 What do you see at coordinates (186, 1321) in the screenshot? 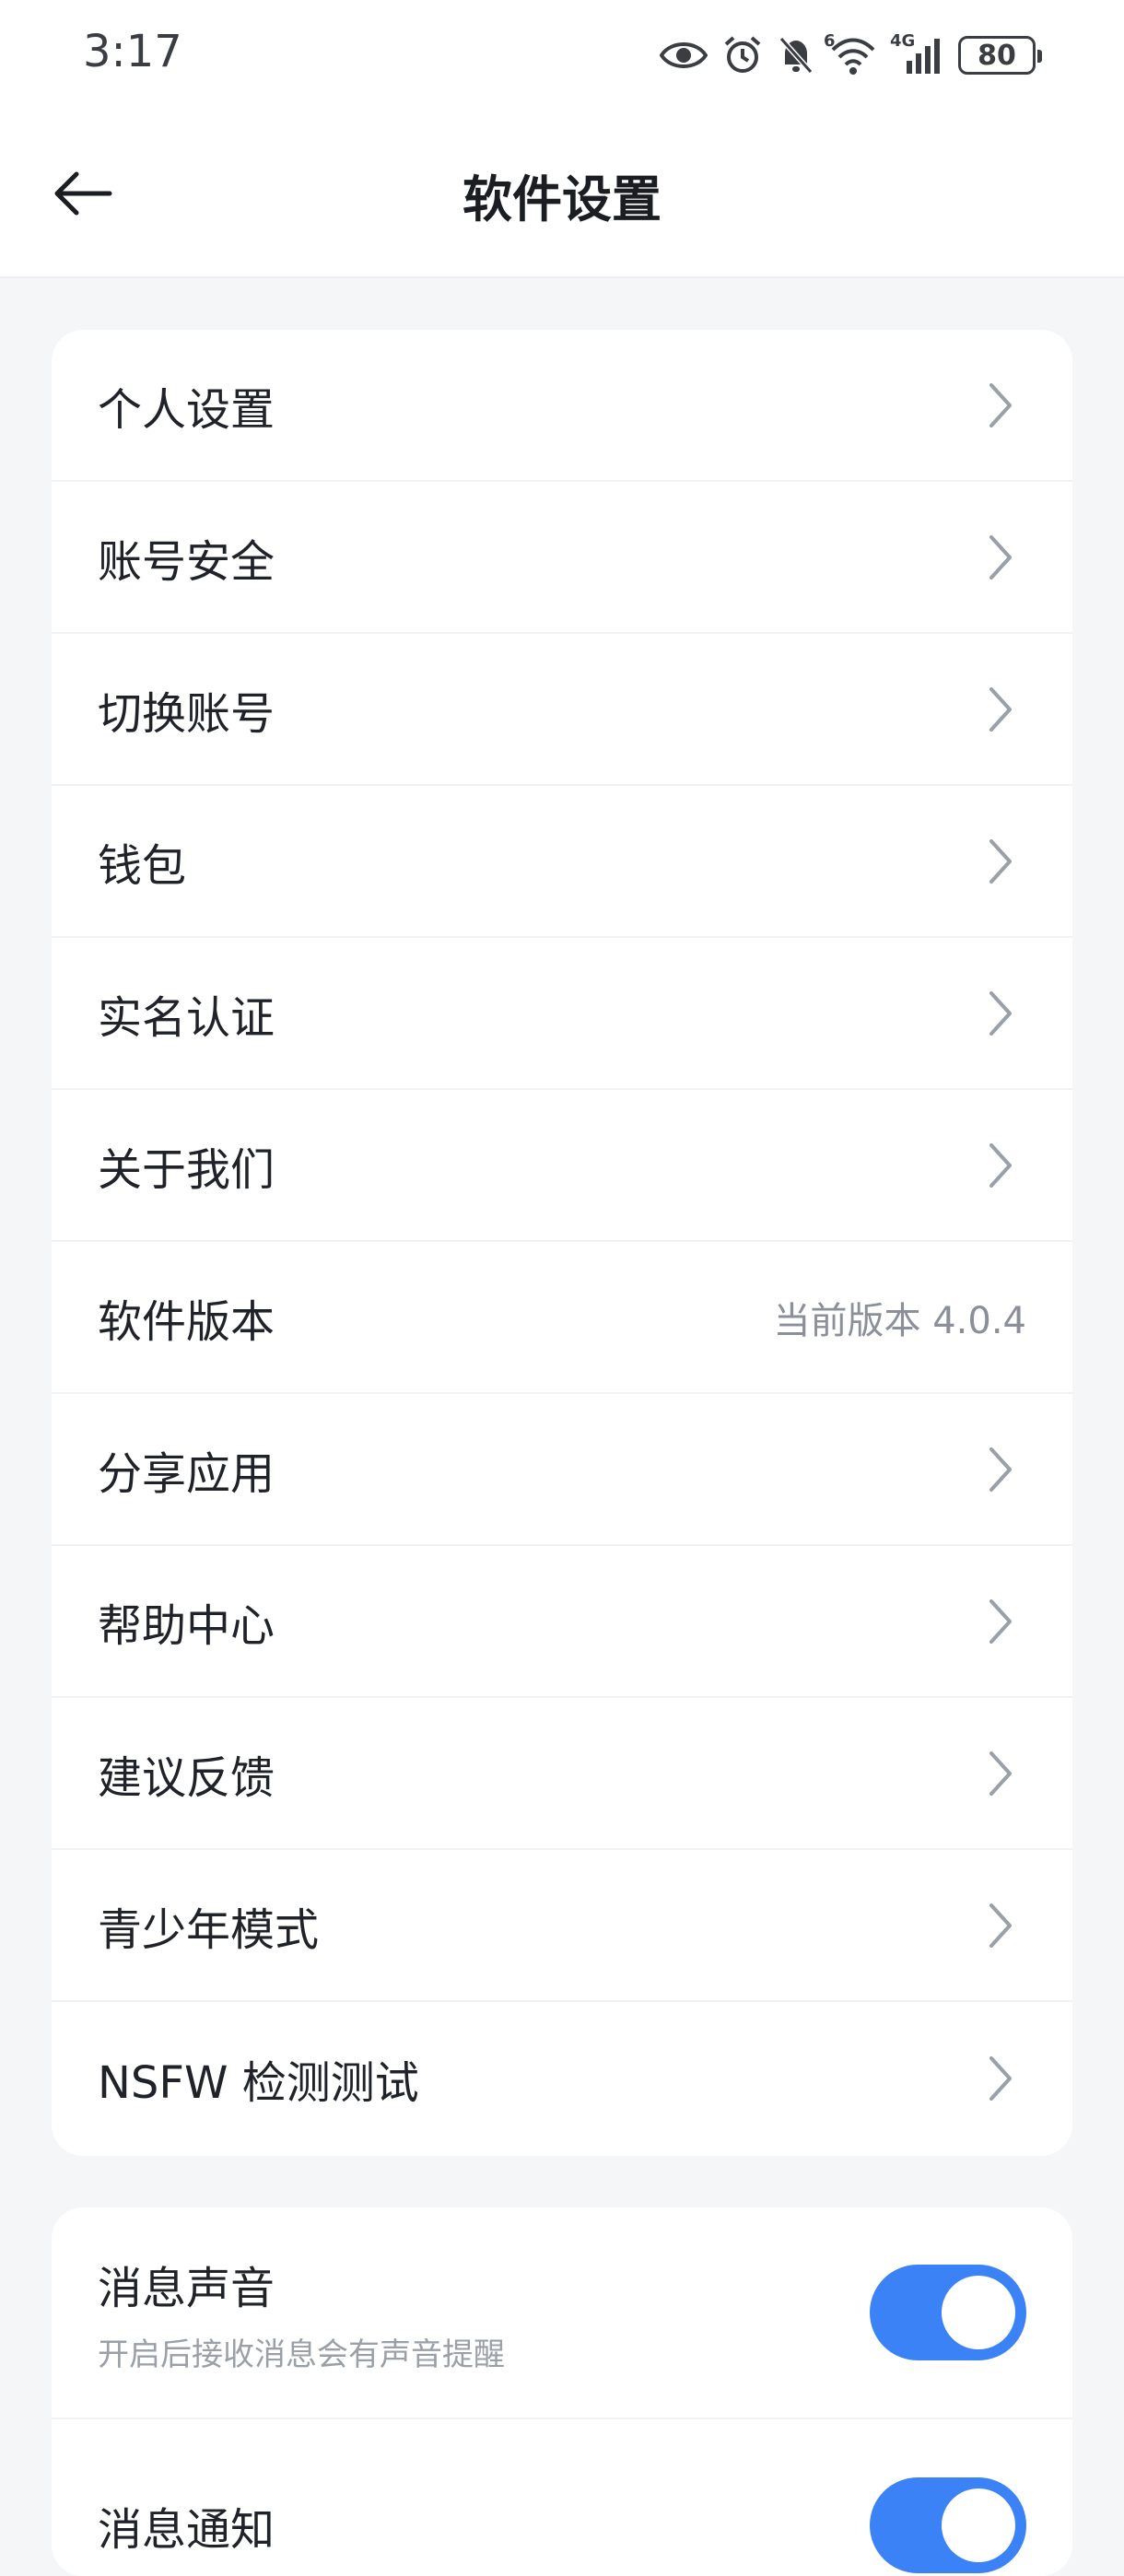
I see `menu-item-label: 软件版本` at bounding box center [186, 1321].